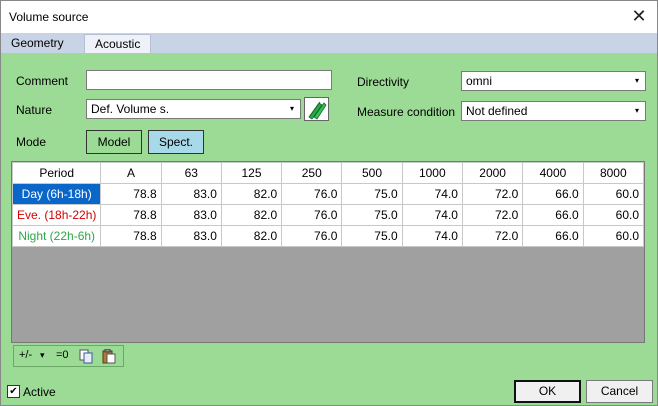 This screenshot has width=658, height=406. I want to click on active-checkbox: ✔, so click(13, 391).